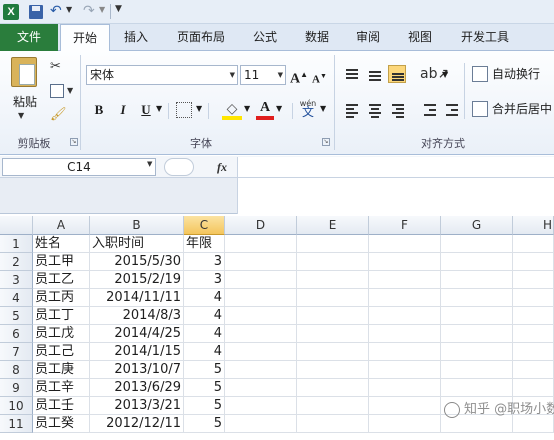  What do you see at coordinates (61, 225) in the screenshot?
I see `column-header-a: A` at bounding box center [61, 225].